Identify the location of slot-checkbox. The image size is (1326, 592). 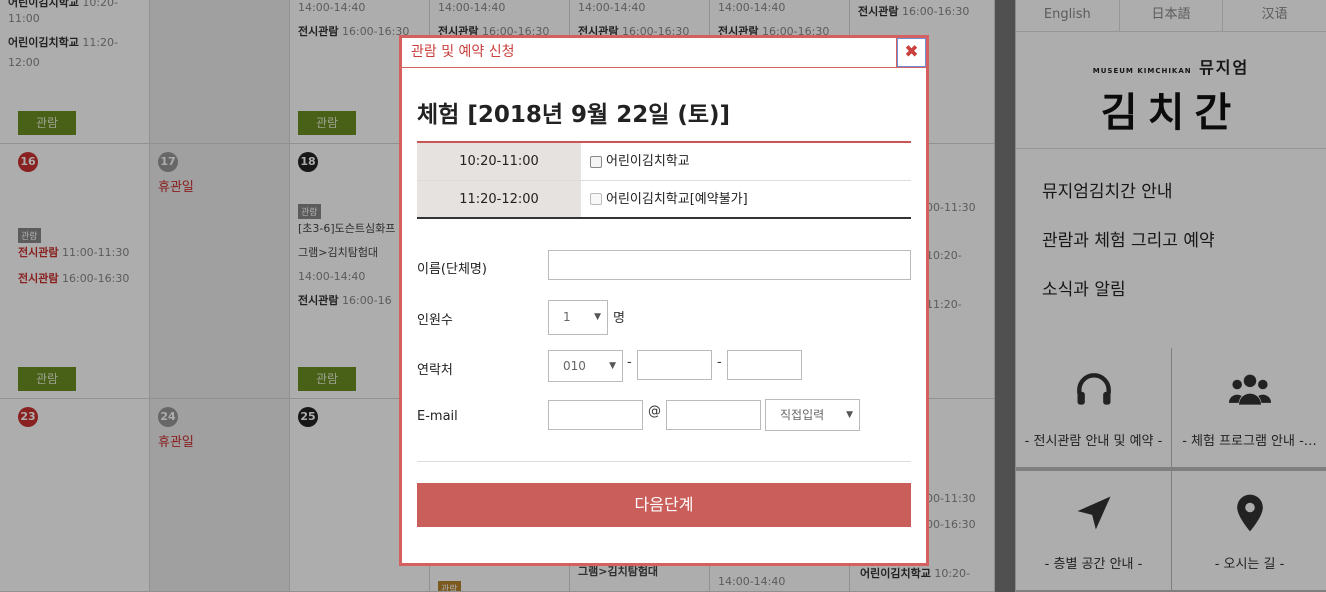
(596, 161).